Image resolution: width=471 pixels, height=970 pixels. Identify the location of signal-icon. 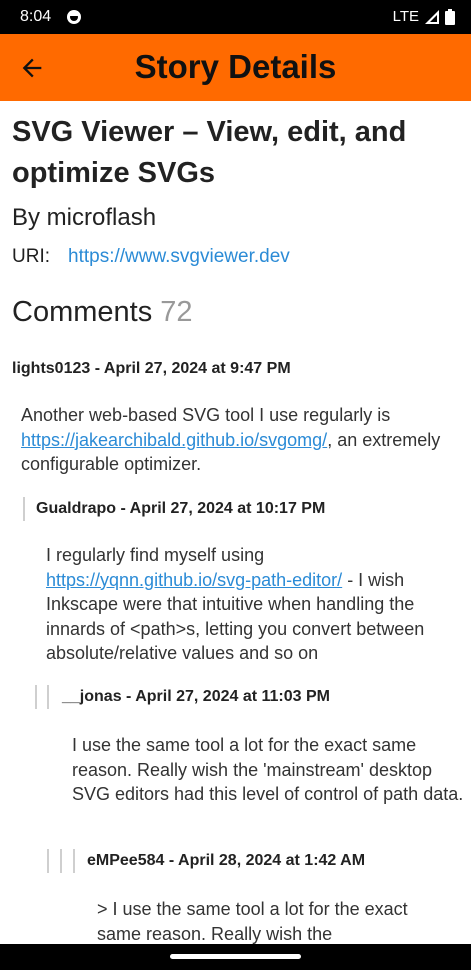
(432, 16).